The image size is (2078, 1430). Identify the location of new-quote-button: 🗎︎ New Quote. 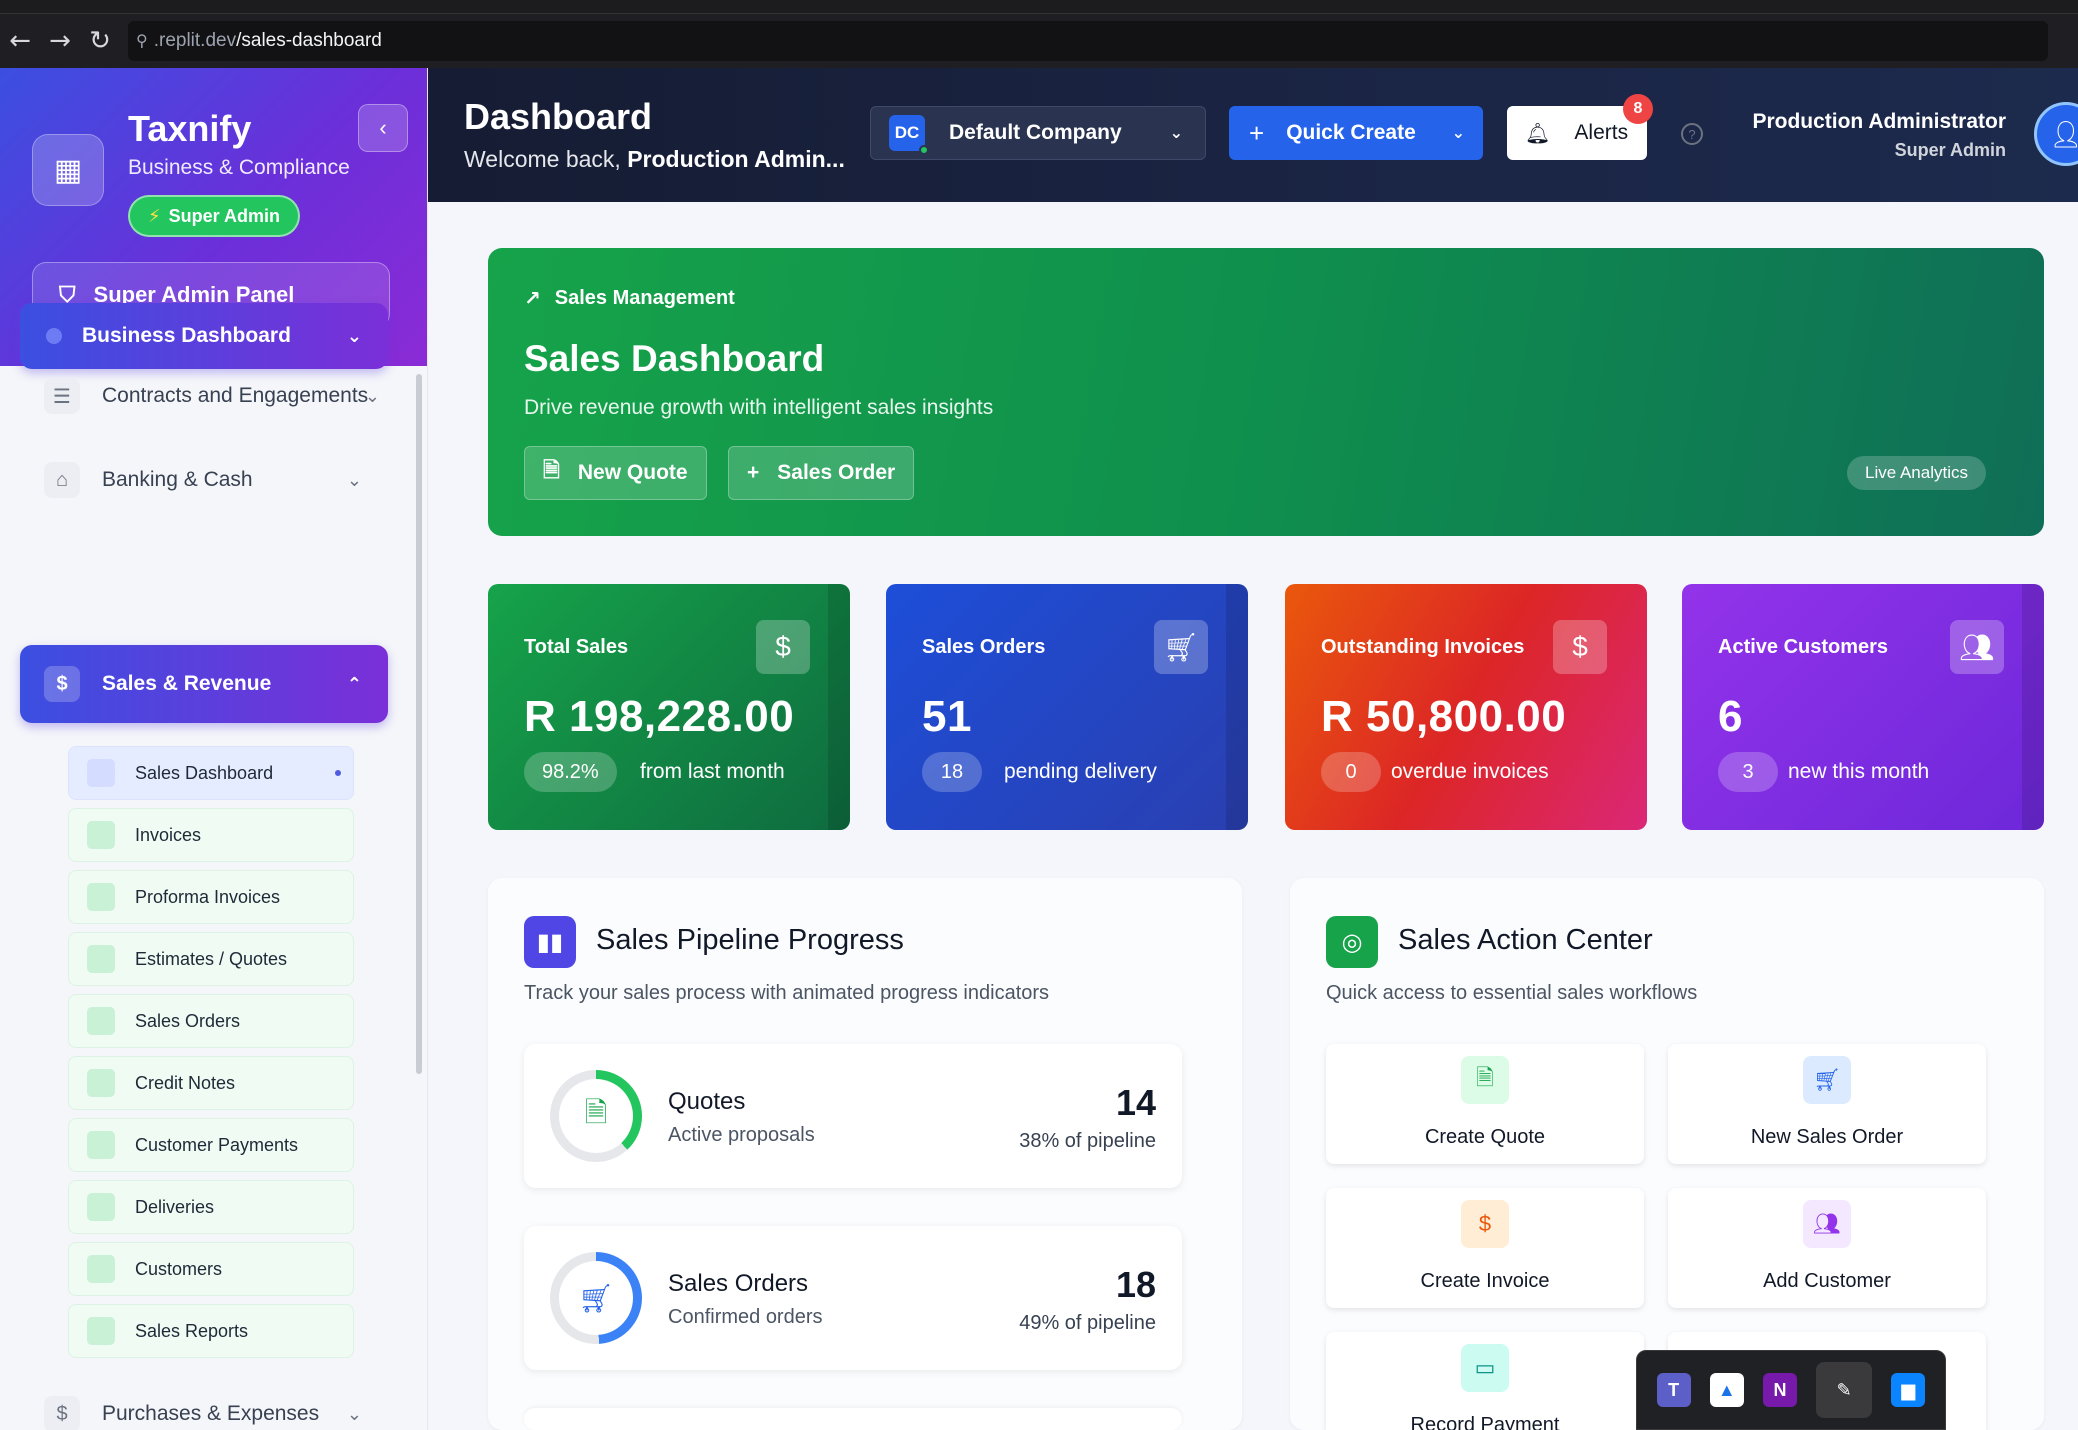
(615, 473).